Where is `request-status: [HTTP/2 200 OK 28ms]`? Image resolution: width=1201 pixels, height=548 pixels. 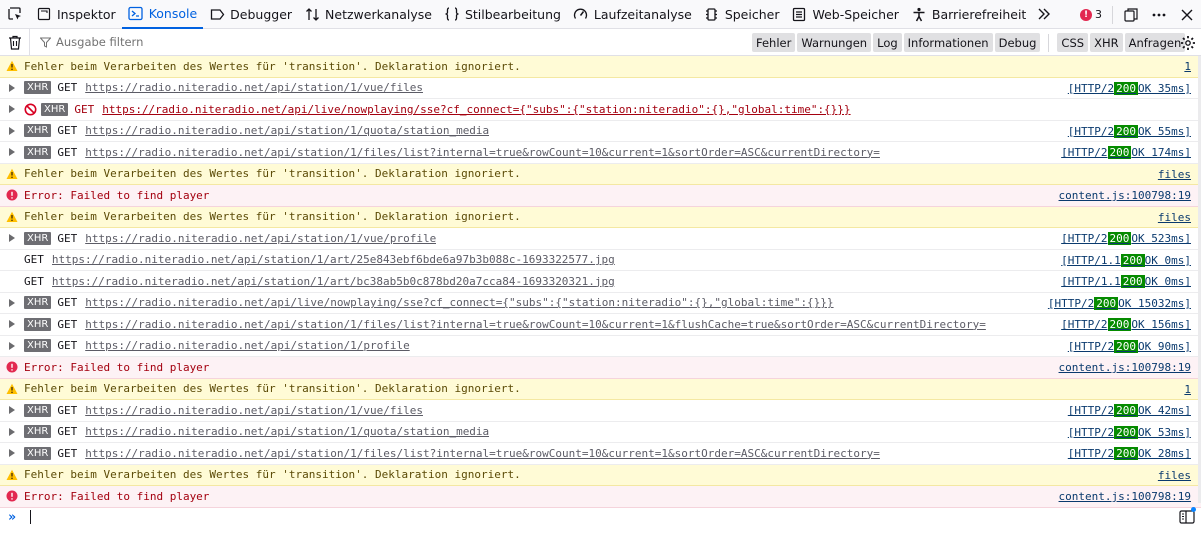 request-status: [HTTP/2 200 OK 28ms] is located at coordinates (1126, 453).